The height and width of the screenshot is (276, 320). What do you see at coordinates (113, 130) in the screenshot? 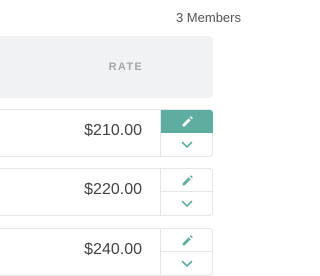
I see `rate-value: $210.00` at bounding box center [113, 130].